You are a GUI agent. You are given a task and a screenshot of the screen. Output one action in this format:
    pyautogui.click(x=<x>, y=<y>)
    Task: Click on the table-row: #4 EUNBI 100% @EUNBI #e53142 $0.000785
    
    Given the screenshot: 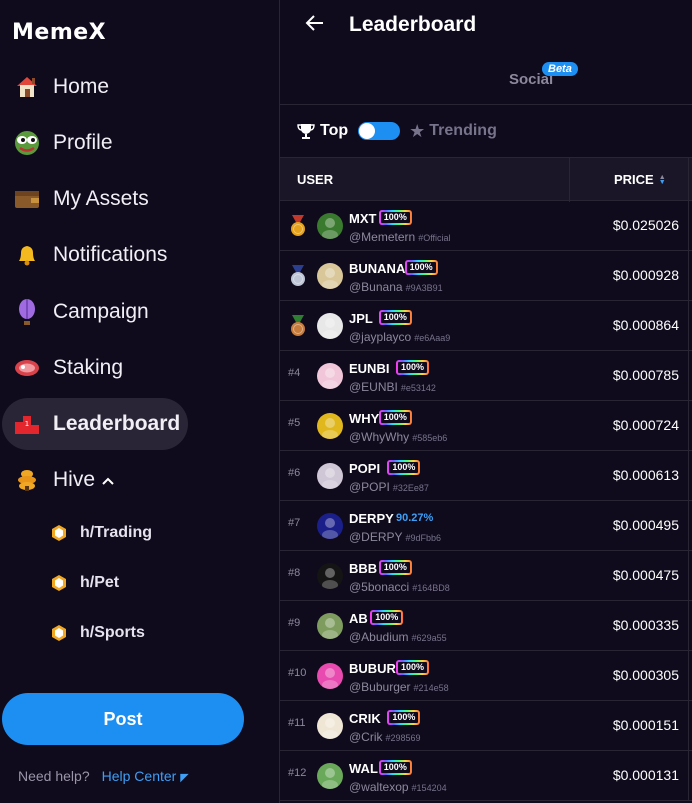 What is the action you would take?
    pyautogui.click(x=486, y=376)
    